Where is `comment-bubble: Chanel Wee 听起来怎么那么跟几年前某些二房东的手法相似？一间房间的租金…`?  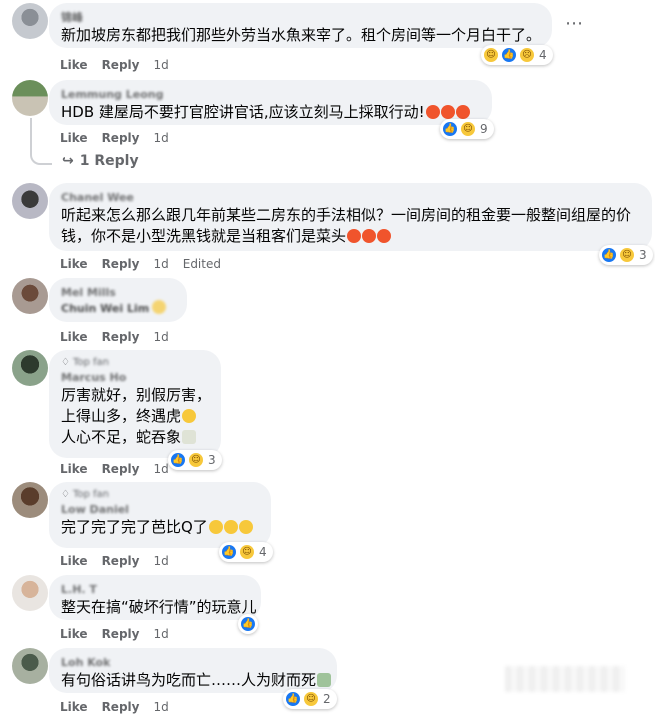
comment-bubble: Chanel Wee 听起来怎么那么跟几年前某些二房东的手法相似？一间房间的租金… is located at coordinates (350, 217).